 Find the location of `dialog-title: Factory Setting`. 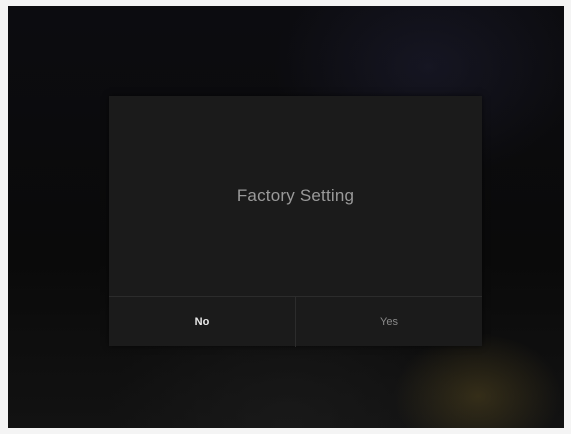

dialog-title: Factory Setting is located at coordinates (295, 195).